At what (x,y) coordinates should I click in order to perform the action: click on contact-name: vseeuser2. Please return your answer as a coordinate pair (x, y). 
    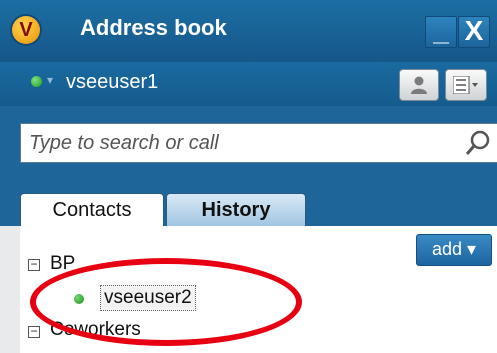
    Looking at the image, I should click on (148, 298).